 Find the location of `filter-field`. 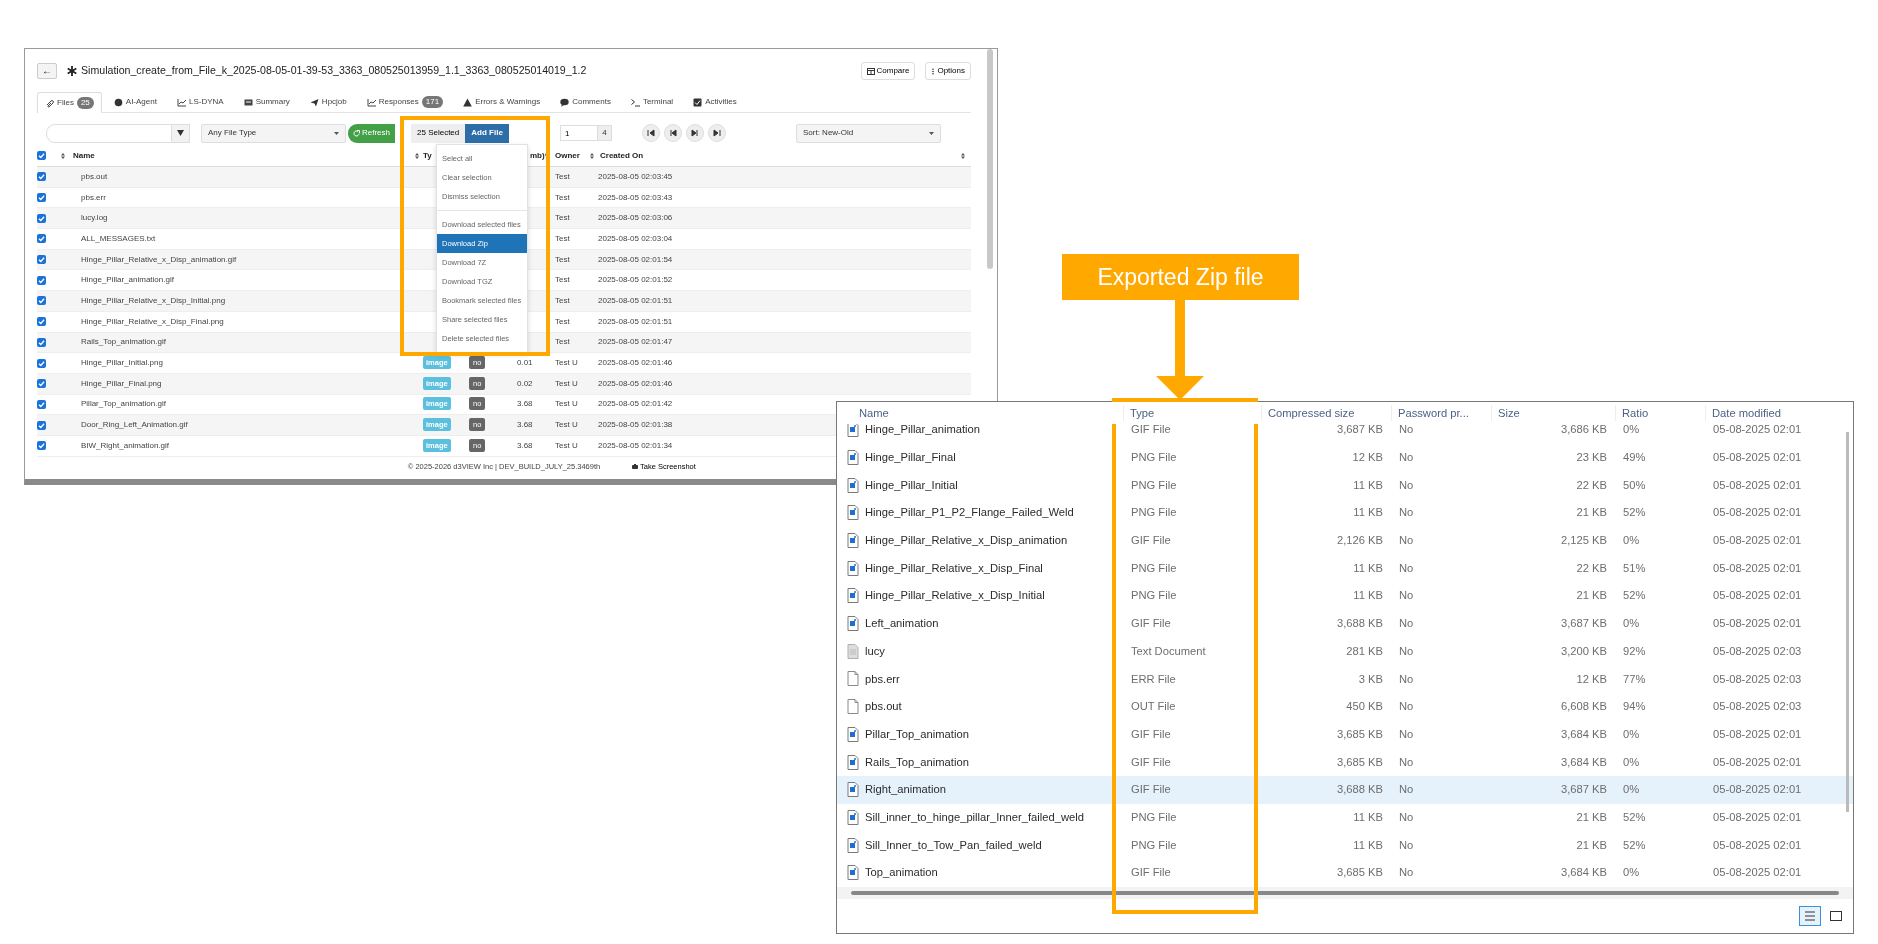

filter-field is located at coordinates (109, 133).